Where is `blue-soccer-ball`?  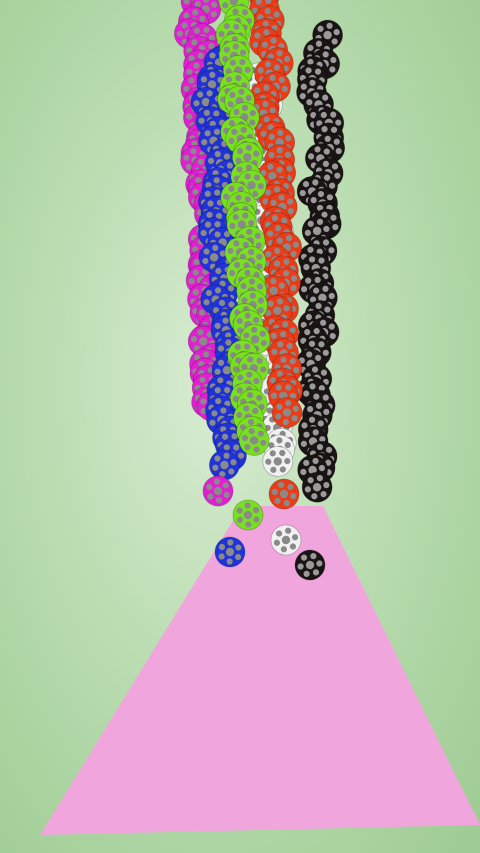
blue-soccer-ball is located at coordinates (230, 552).